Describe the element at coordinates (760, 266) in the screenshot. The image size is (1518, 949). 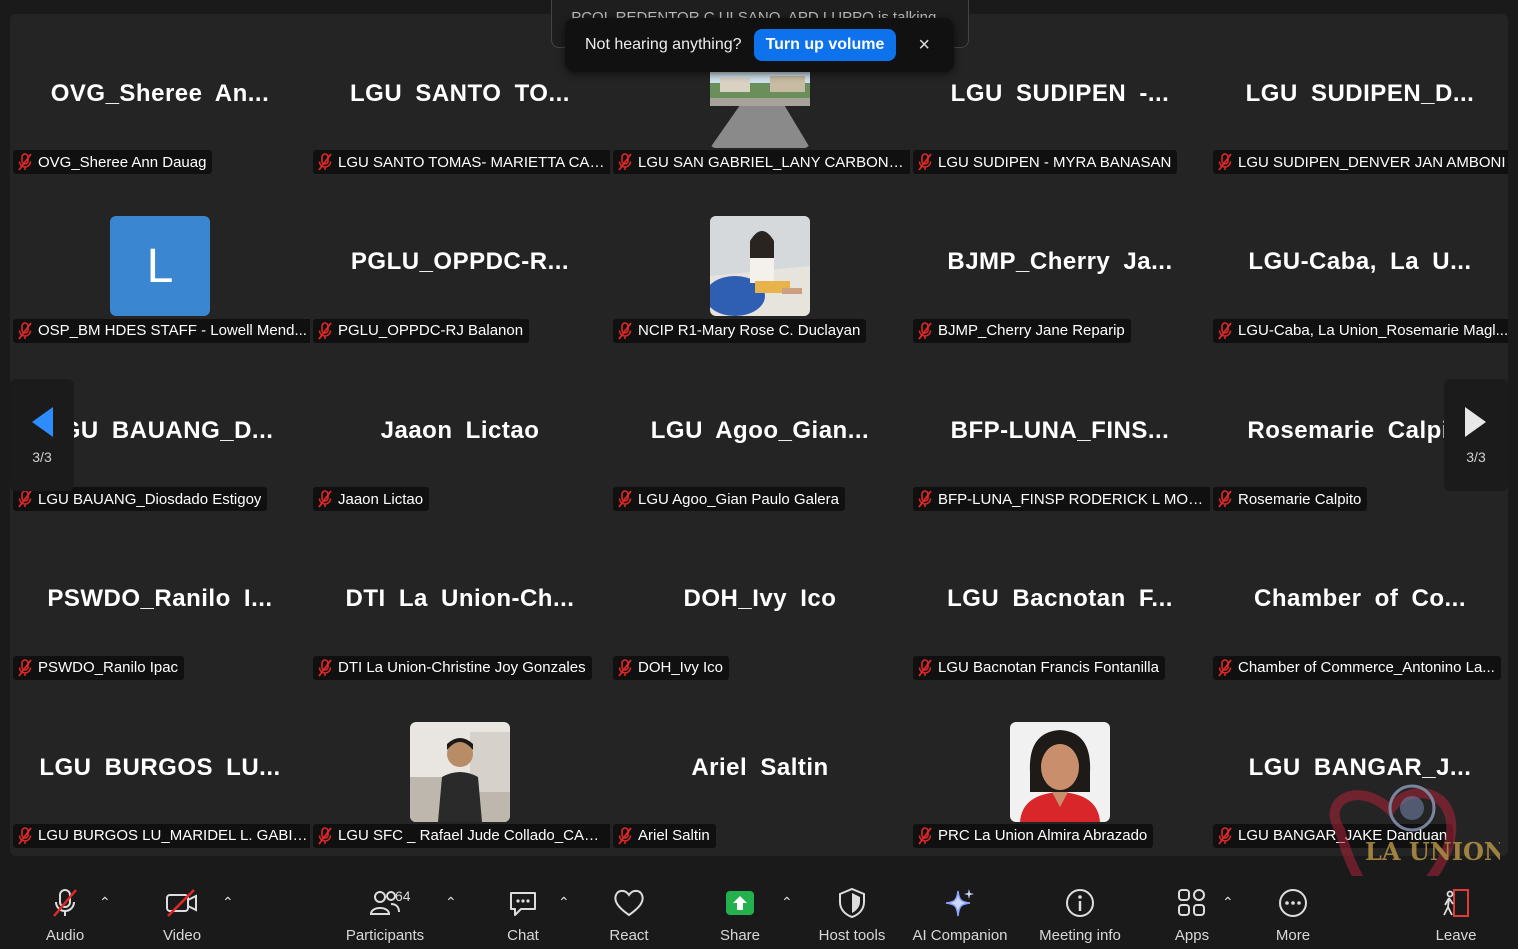
I see `participant-tile: NCIP R1-Mary Rose C. Duclayan` at that location.